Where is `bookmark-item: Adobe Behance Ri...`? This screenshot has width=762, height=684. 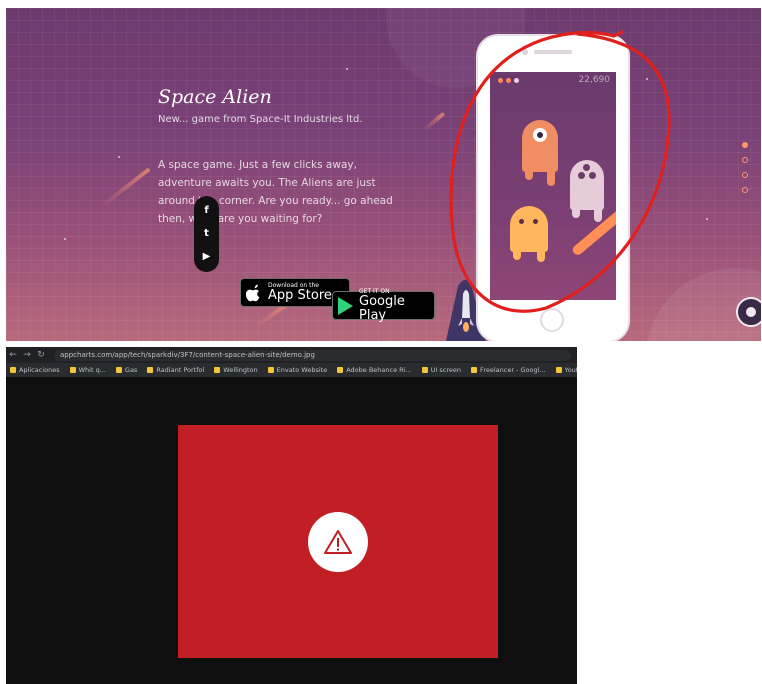
bookmark-item: Adobe Behance Ri... is located at coordinates (374, 370).